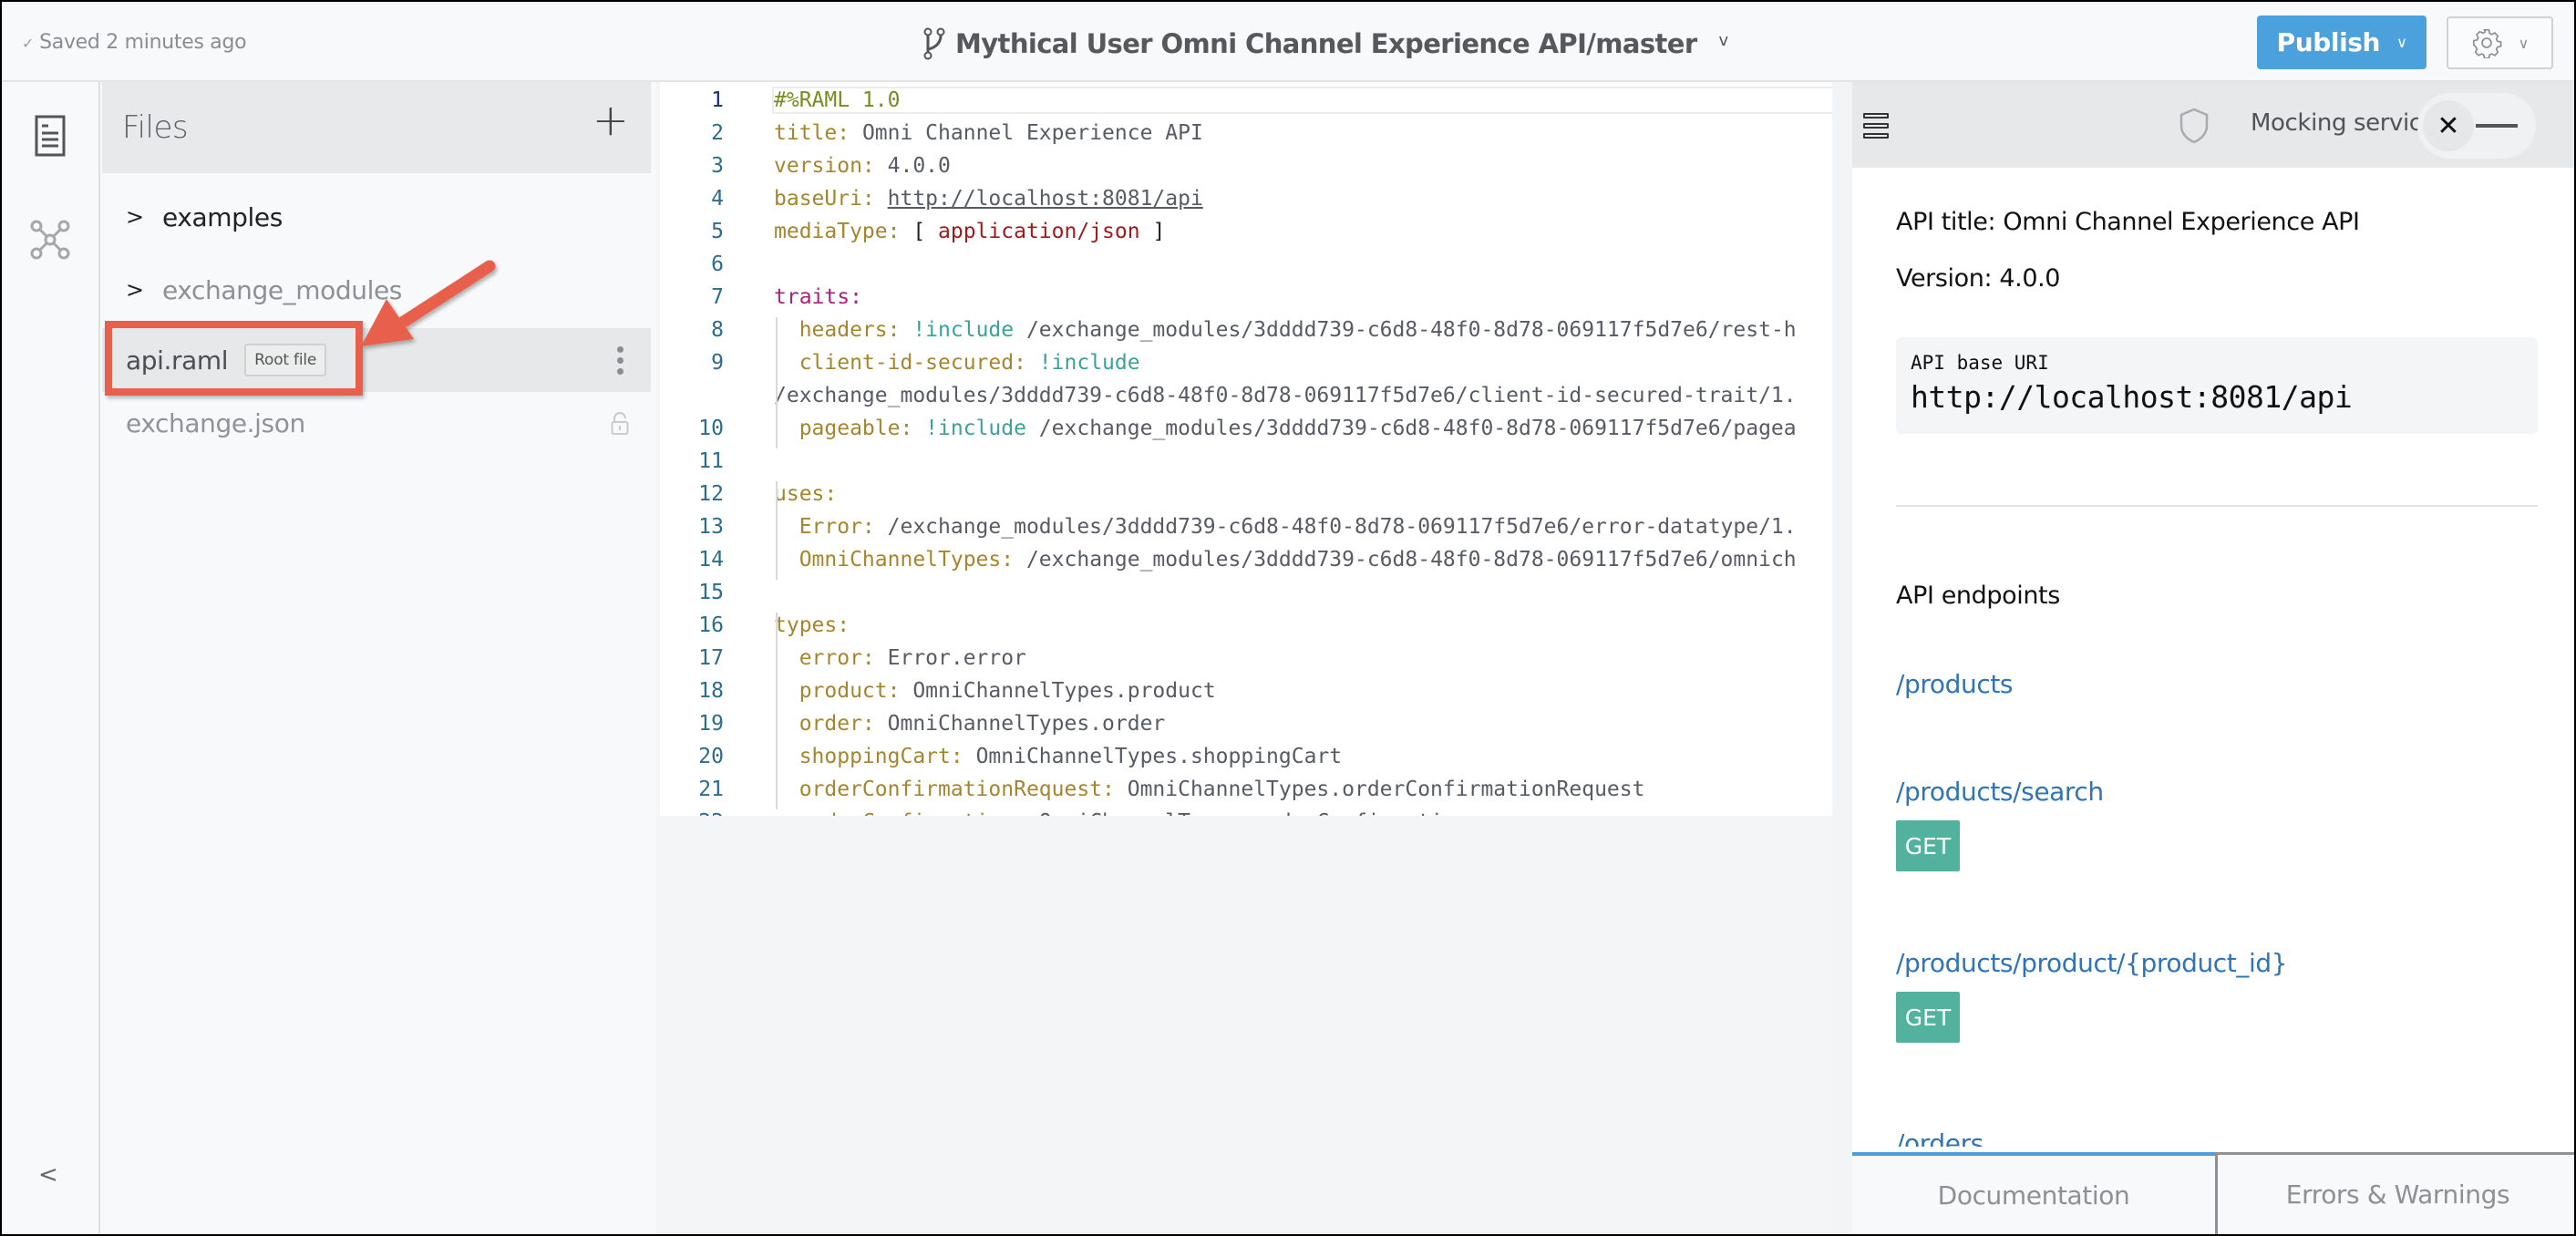 The image size is (2576, 1236). What do you see at coordinates (1876, 126) in the screenshot?
I see `hamburger-icon` at bounding box center [1876, 126].